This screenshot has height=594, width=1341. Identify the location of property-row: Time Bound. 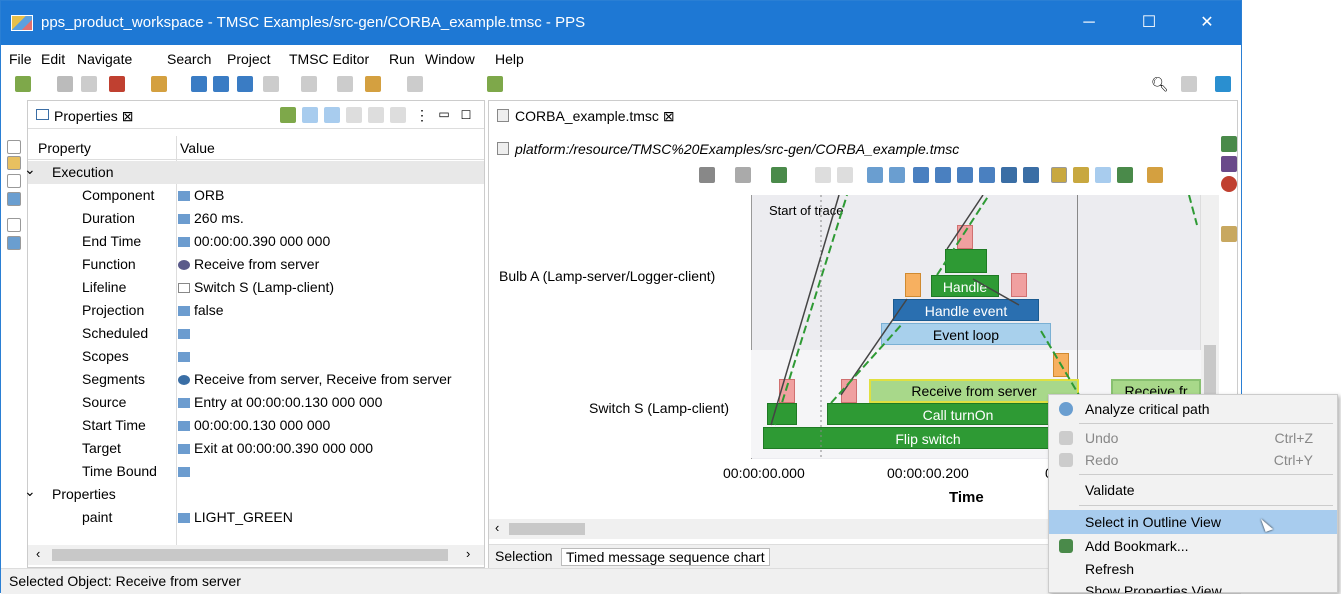
(256, 471).